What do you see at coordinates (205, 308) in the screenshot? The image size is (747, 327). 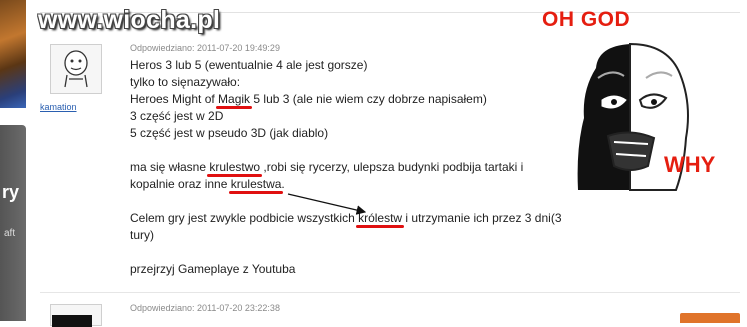 I see `post-timestamp: Odpowiedziano: 2011-07-20 23:22:38` at bounding box center [205, 308].